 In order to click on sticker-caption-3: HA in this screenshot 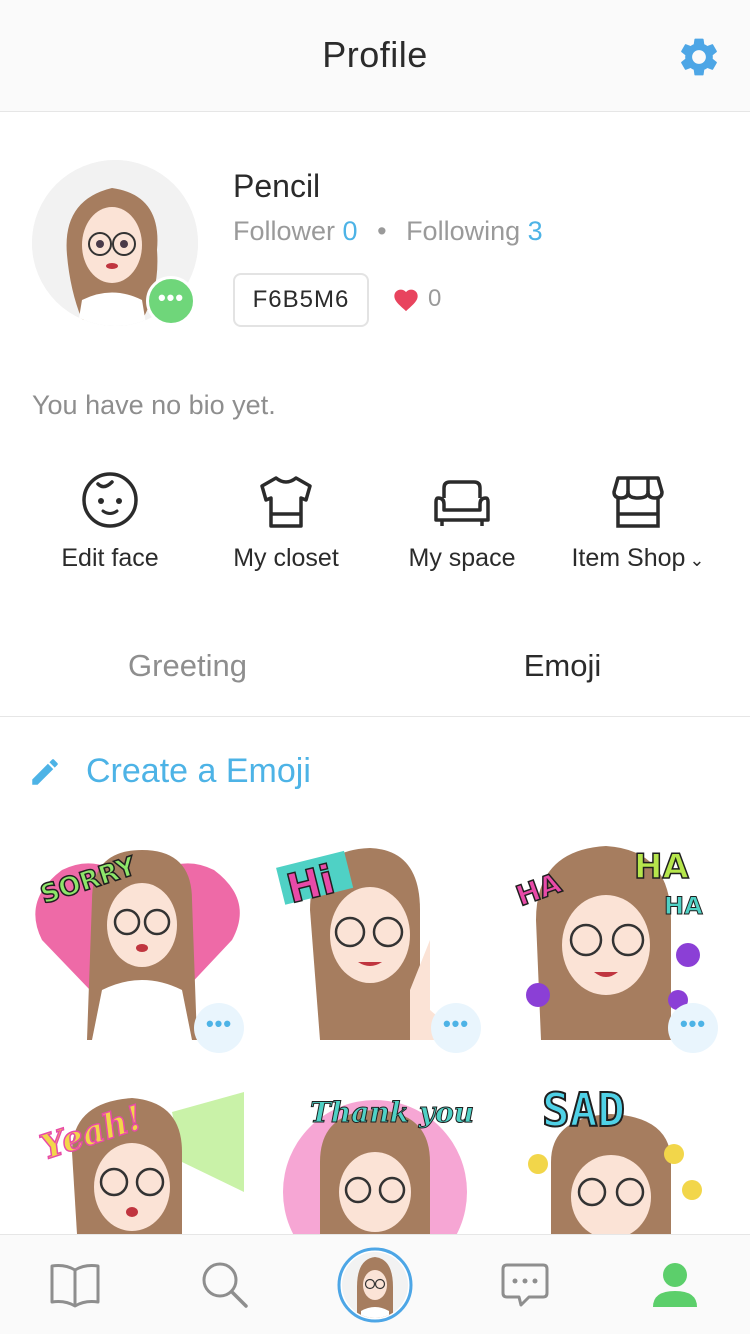, I will do `click(683, 906)`.